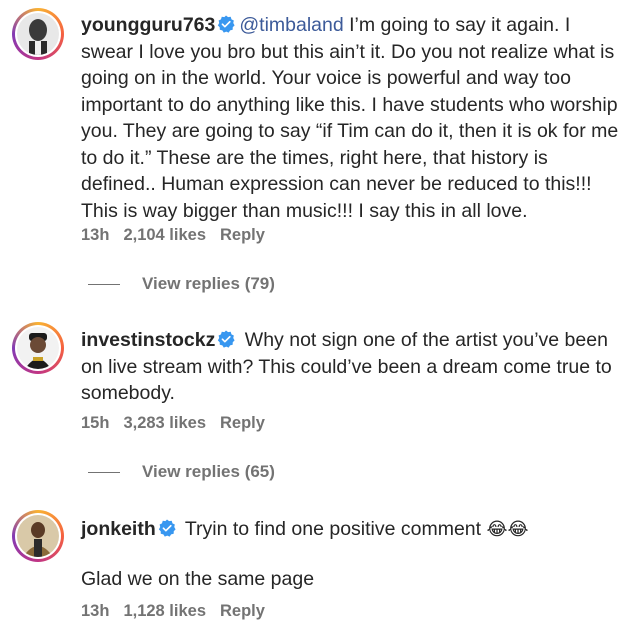 This screenshot has width=631, height=628. I want to click on comment-text: Tryin to find one positive comment, so click(333, 529).